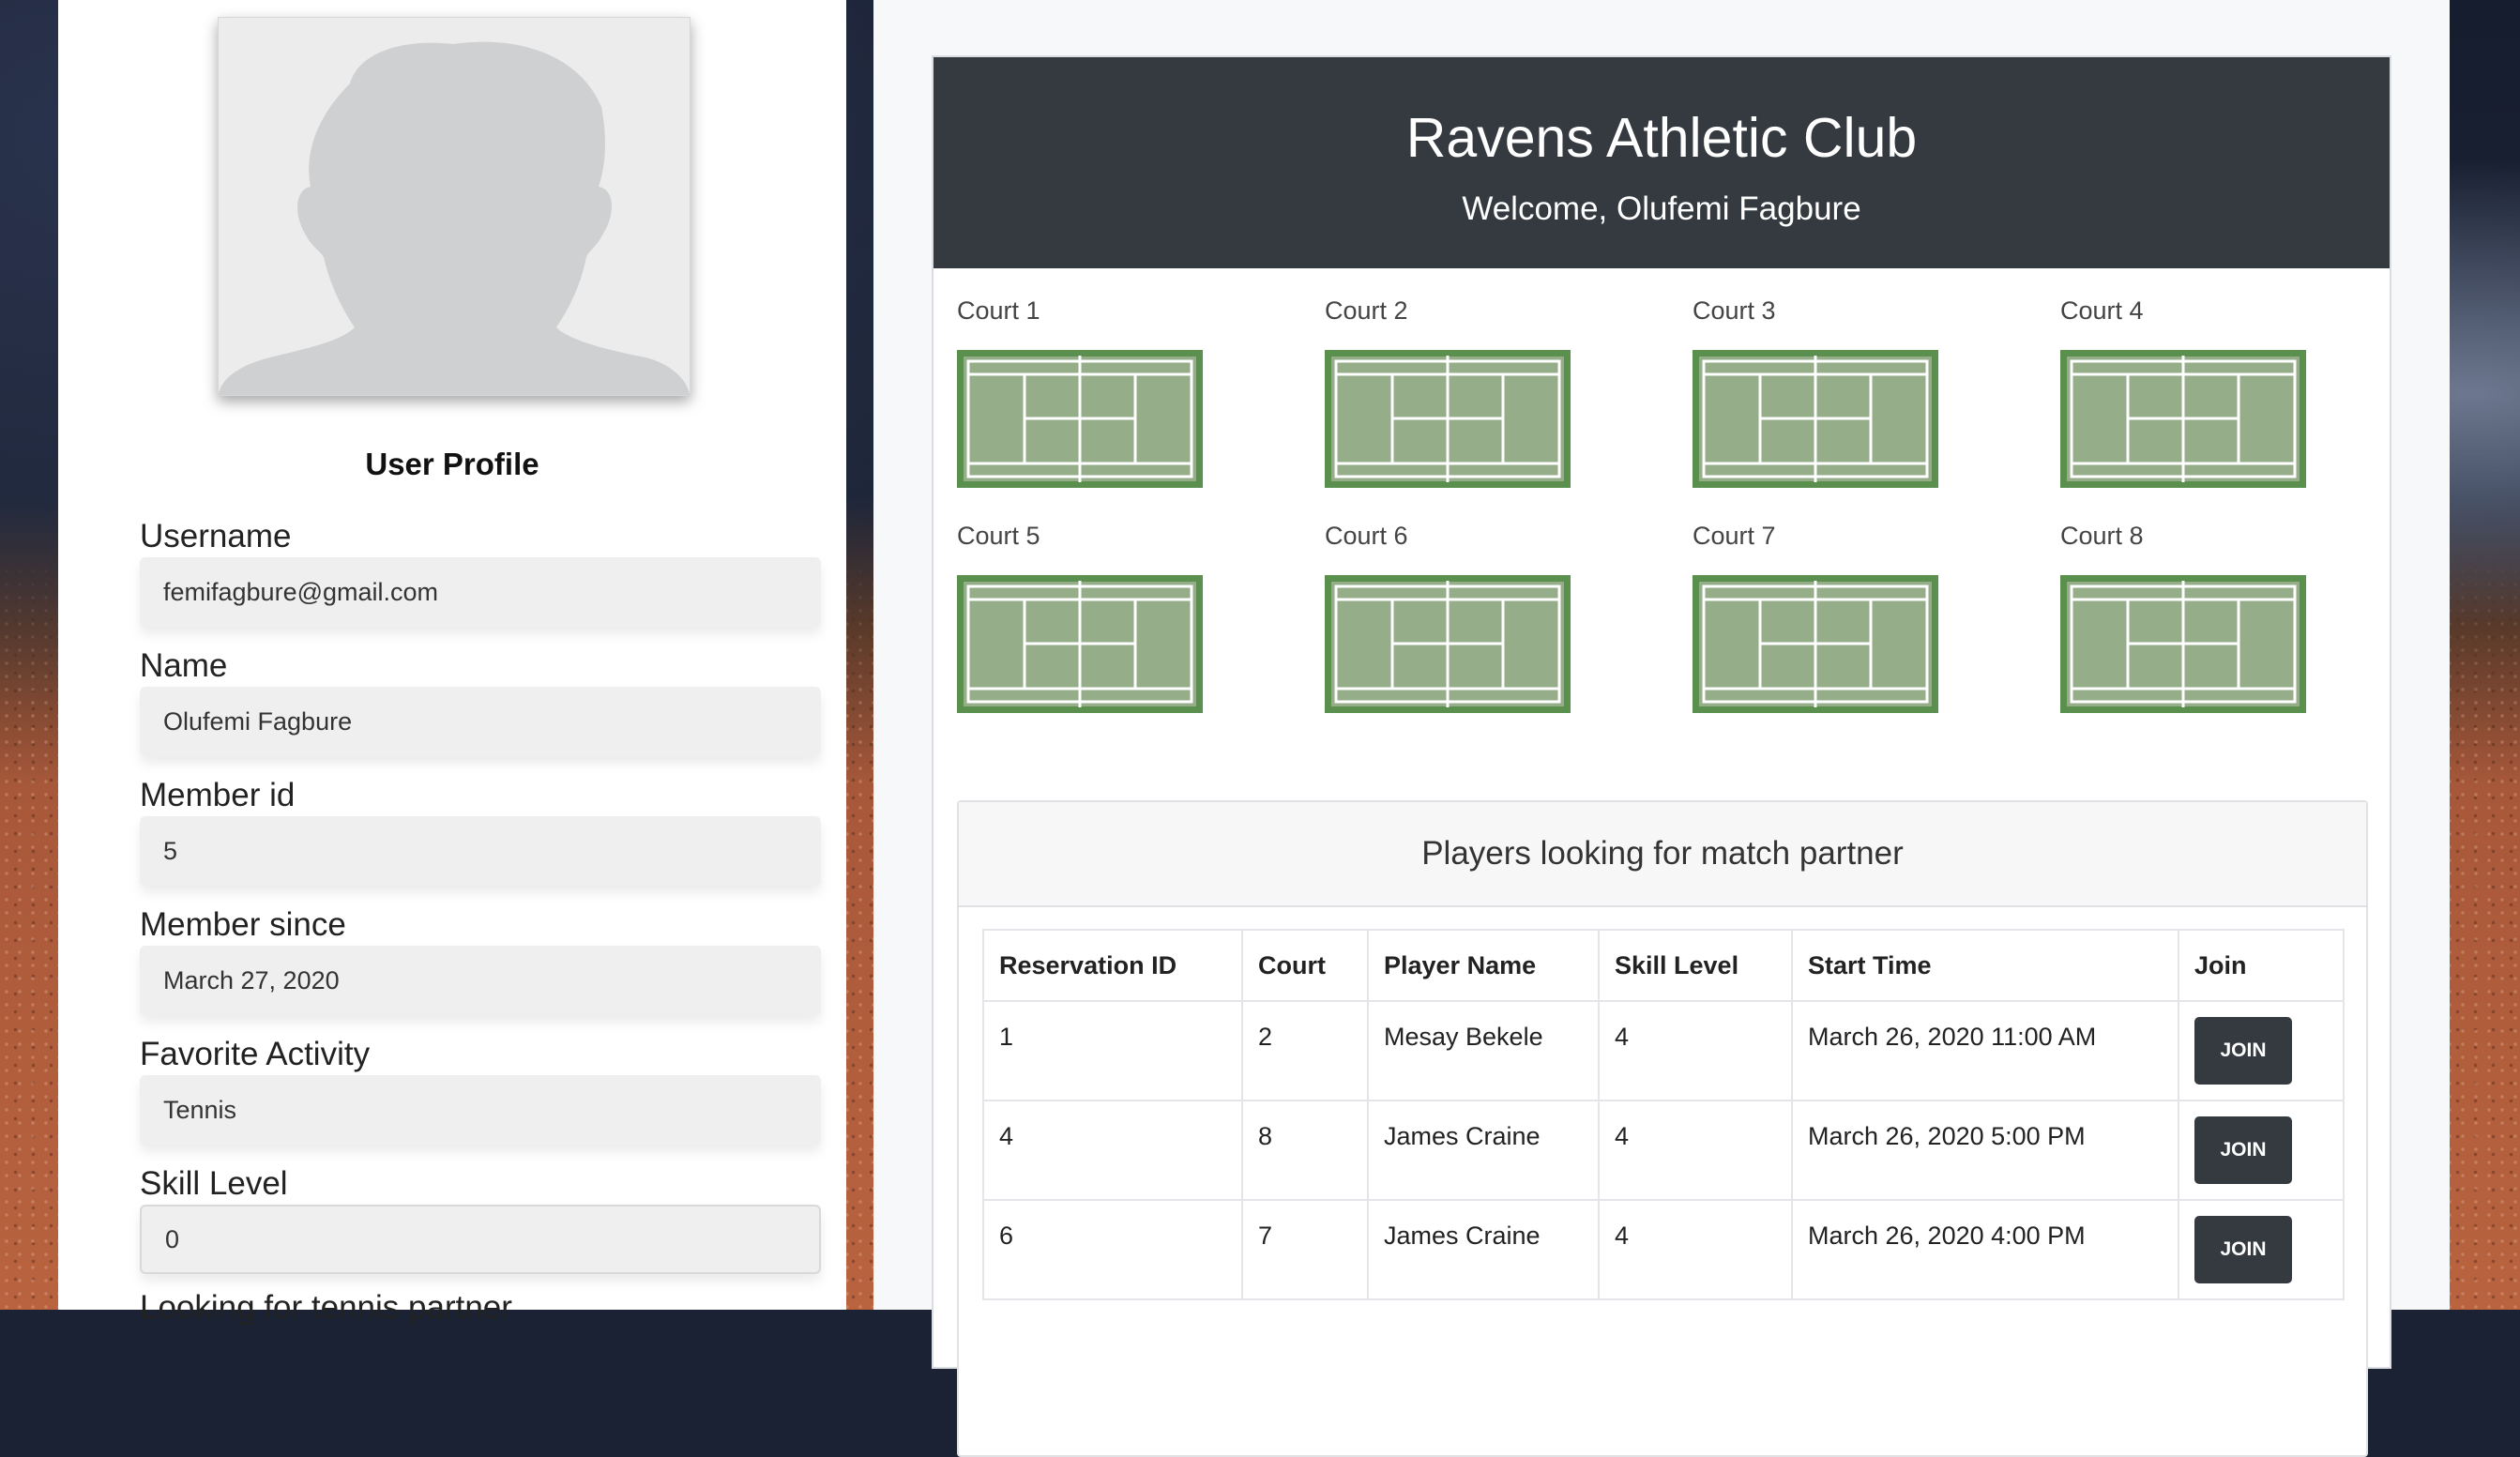 This screenshot has width=2520, height=1457. What do you see at coordinates (1483, 1050) in the screenshot?
I see `player-name-cell: Mesay Bekele` at bounding box center [1483, 1050].